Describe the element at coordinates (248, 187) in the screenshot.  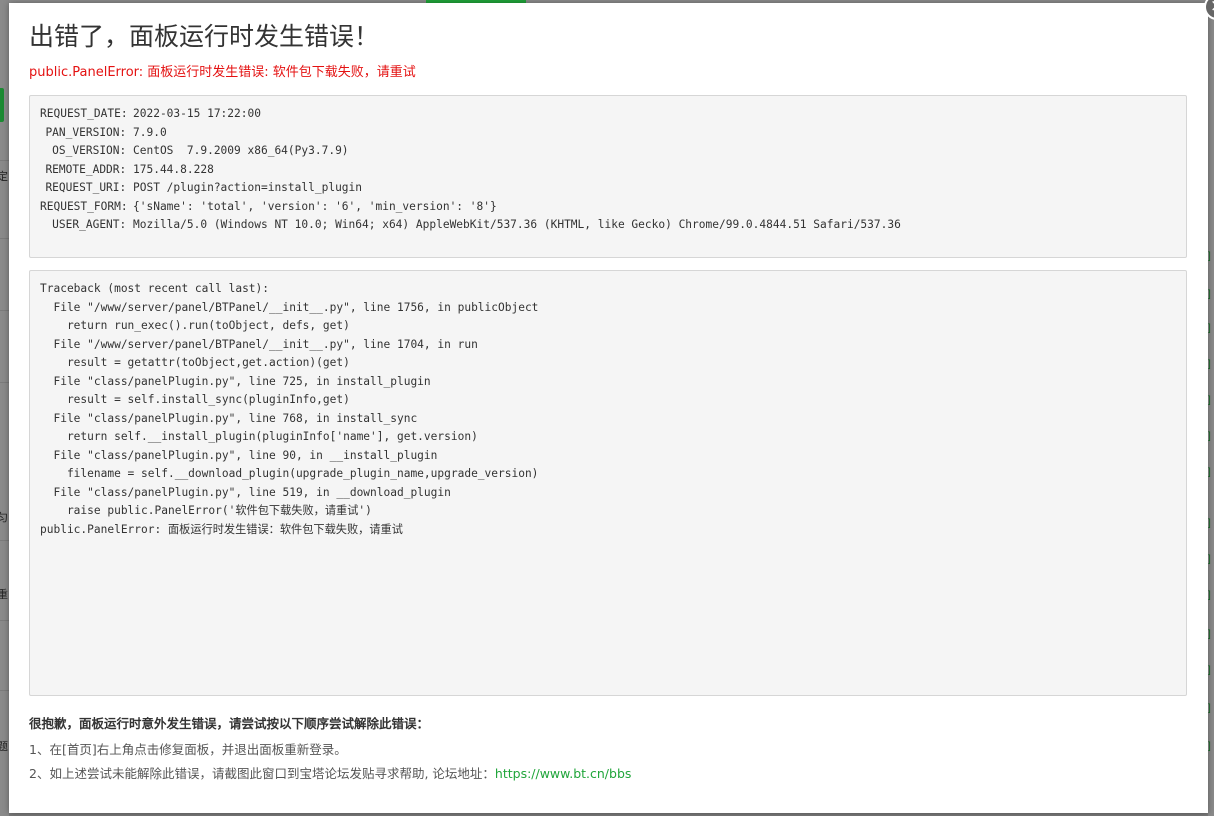
I see `request-info-value: POST /plugin?action=install_plugin` at that location.